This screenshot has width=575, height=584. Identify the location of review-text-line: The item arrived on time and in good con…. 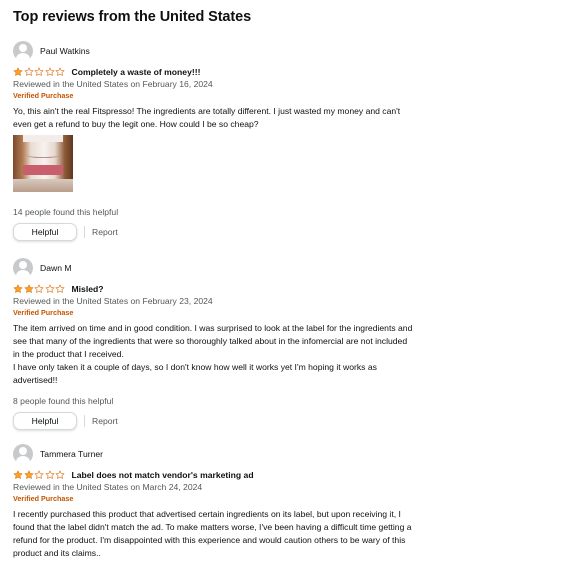
(213, 328).